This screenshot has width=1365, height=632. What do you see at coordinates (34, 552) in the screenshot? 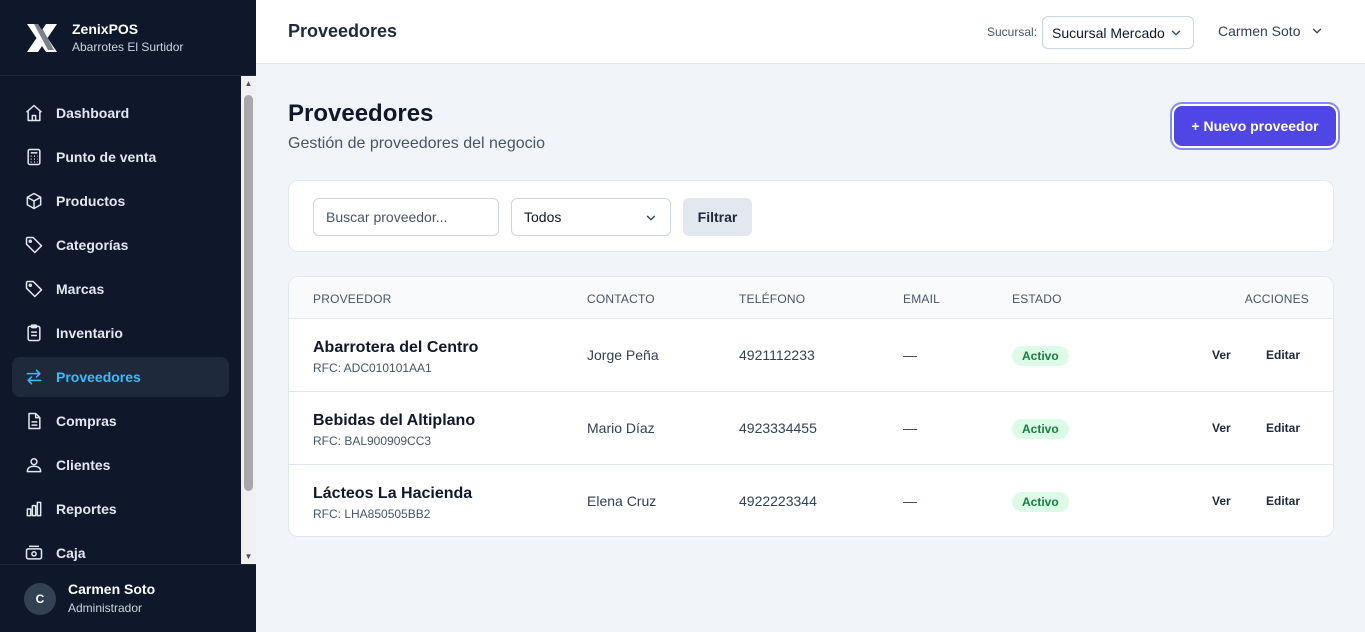
I see `cash-icon` at bounding box center [34, 552].